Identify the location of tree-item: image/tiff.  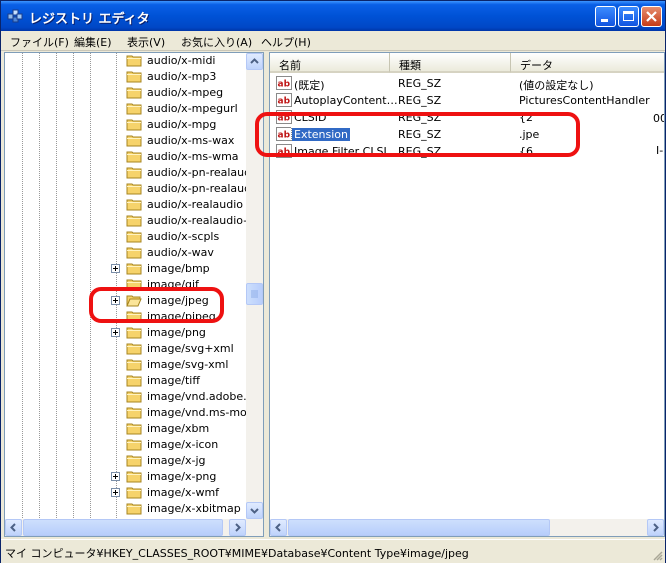
(126, 381).